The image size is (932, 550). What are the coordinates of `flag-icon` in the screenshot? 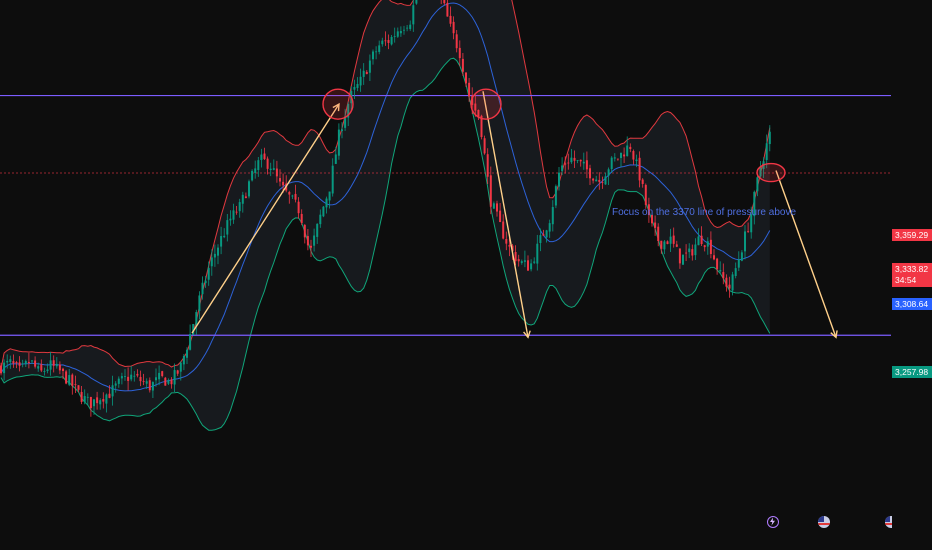 It's located at (824, 522).